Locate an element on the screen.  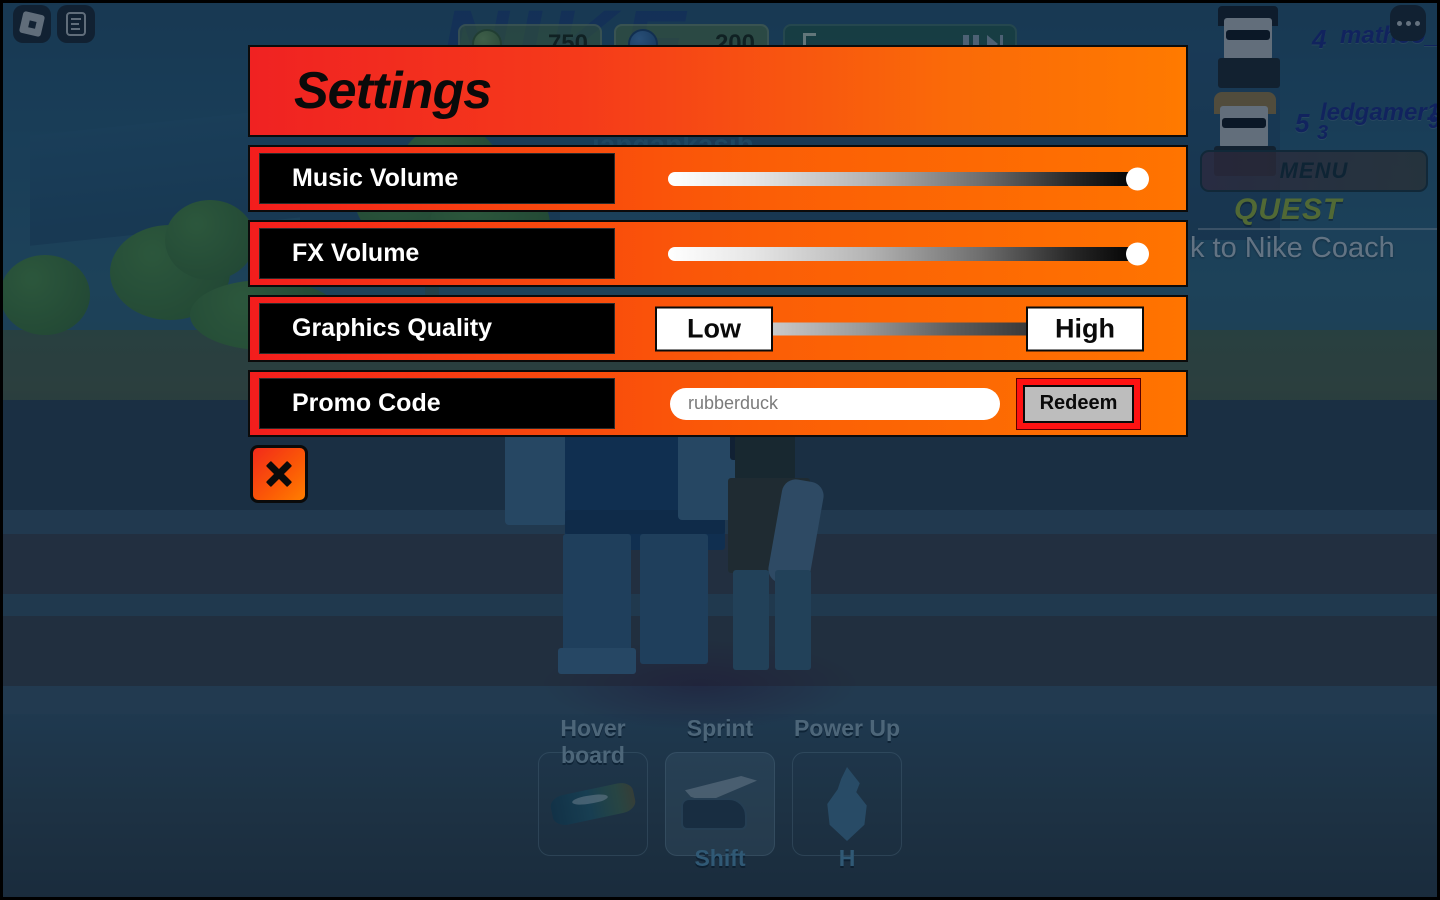
promo-code-input is located at coordinates (835, 403).